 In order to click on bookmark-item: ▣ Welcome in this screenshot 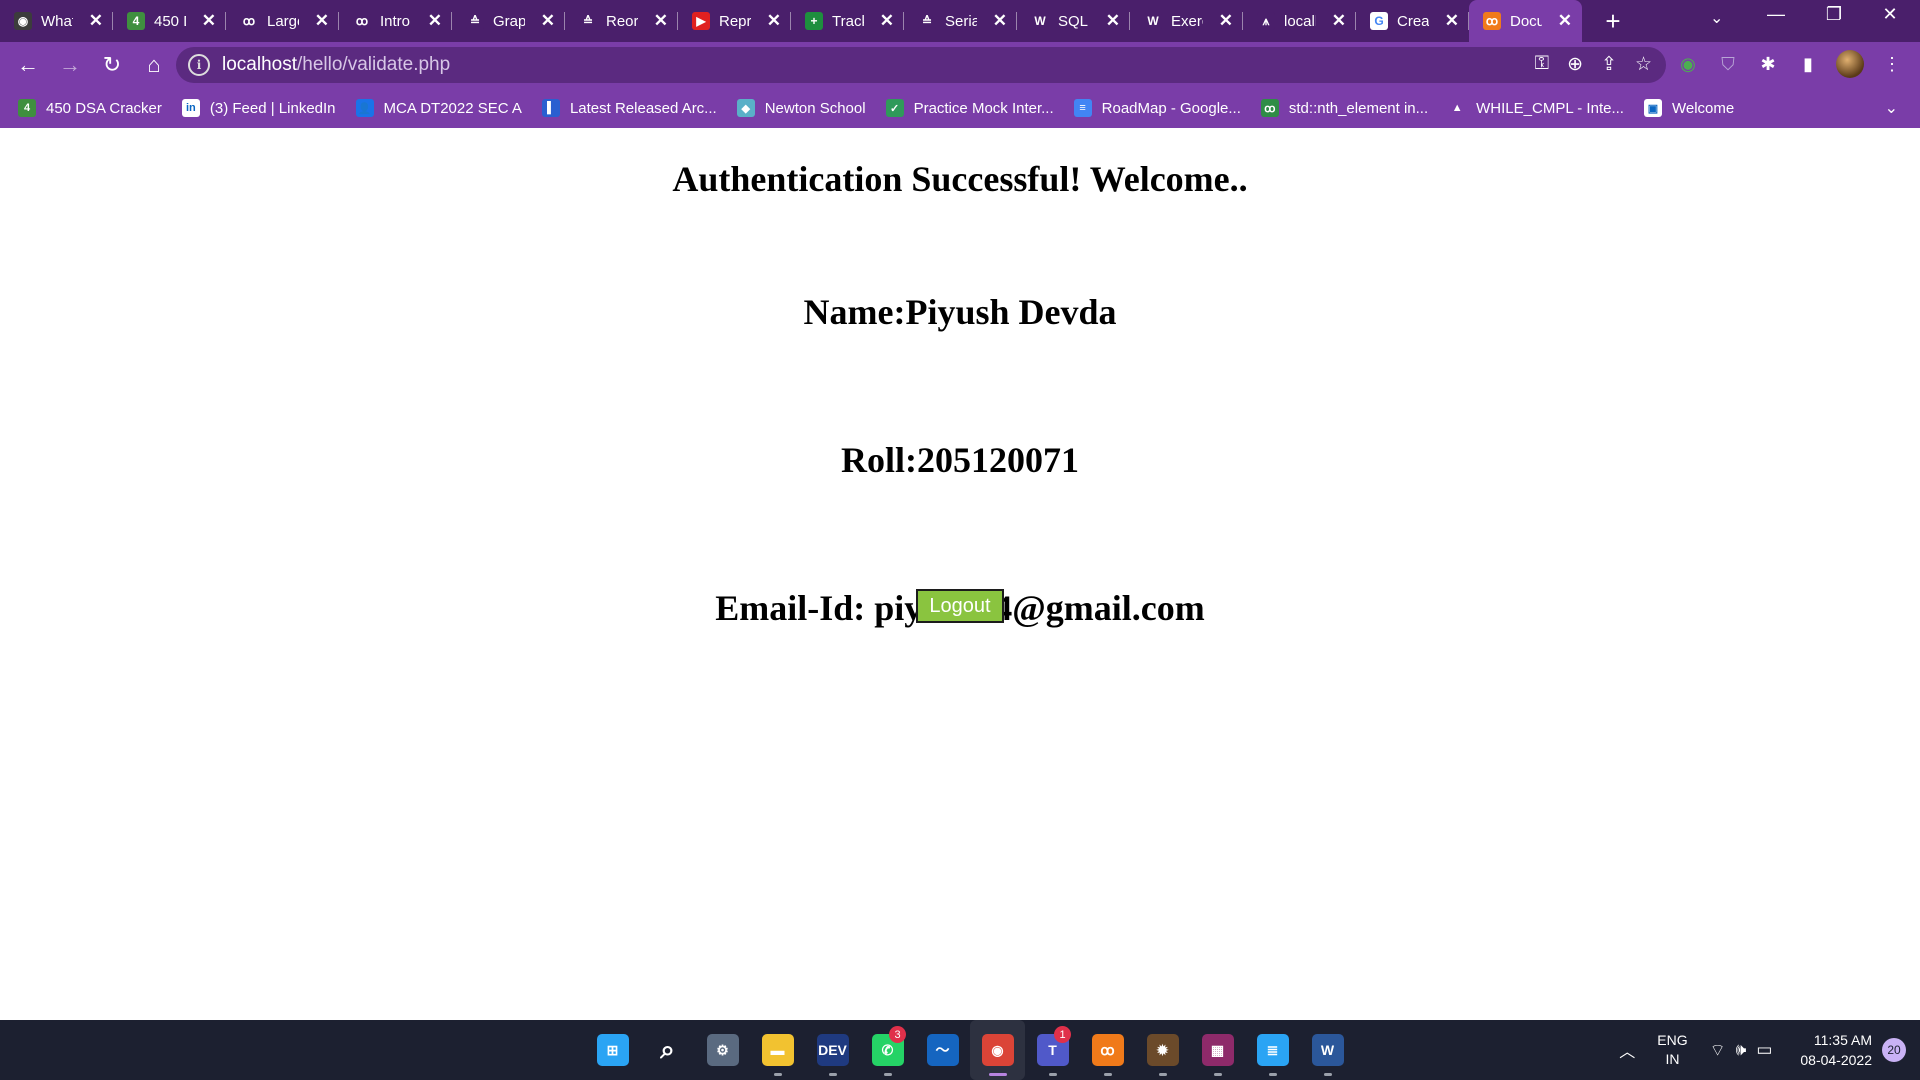, I will do `click(1689, 108)`.